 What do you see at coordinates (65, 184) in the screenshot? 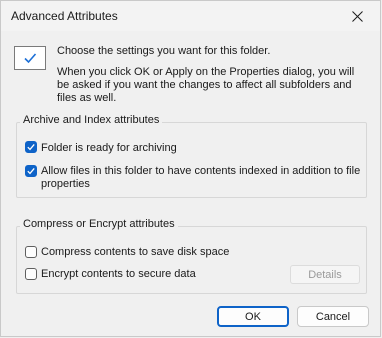
I see `indexing-checkbox-label-cont: properties` at bounding box center [65, 184].